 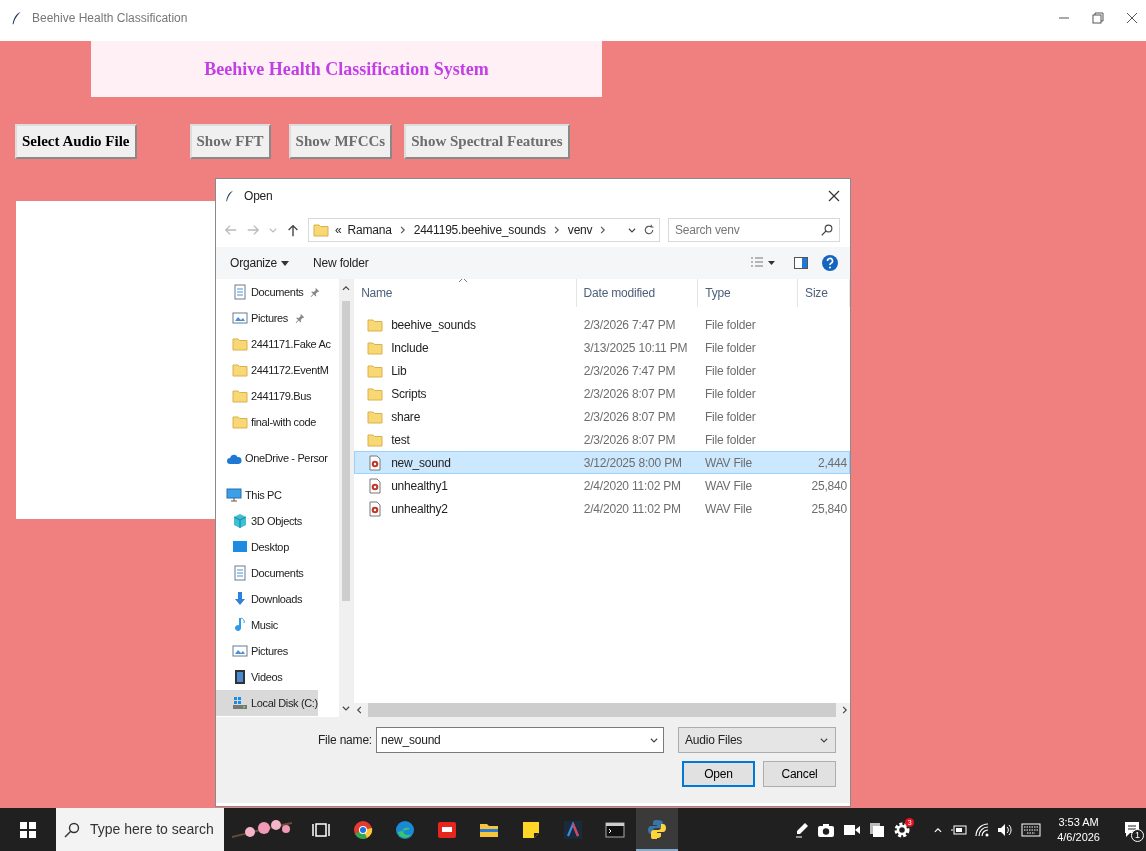 I want to click on nav-item: 2441172.EventM, so click(x=273, y=370).